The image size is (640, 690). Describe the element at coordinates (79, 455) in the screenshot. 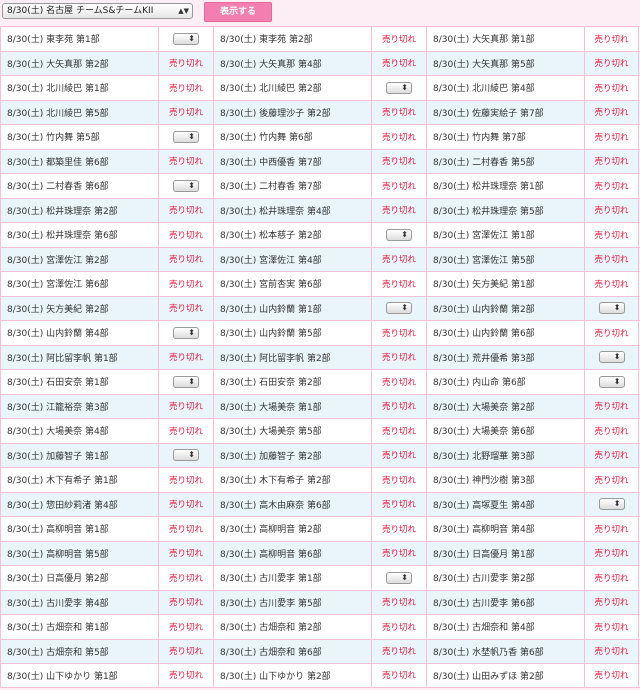

I see `session-label: 8/30(土) 加藤智子 第1部` at that location.